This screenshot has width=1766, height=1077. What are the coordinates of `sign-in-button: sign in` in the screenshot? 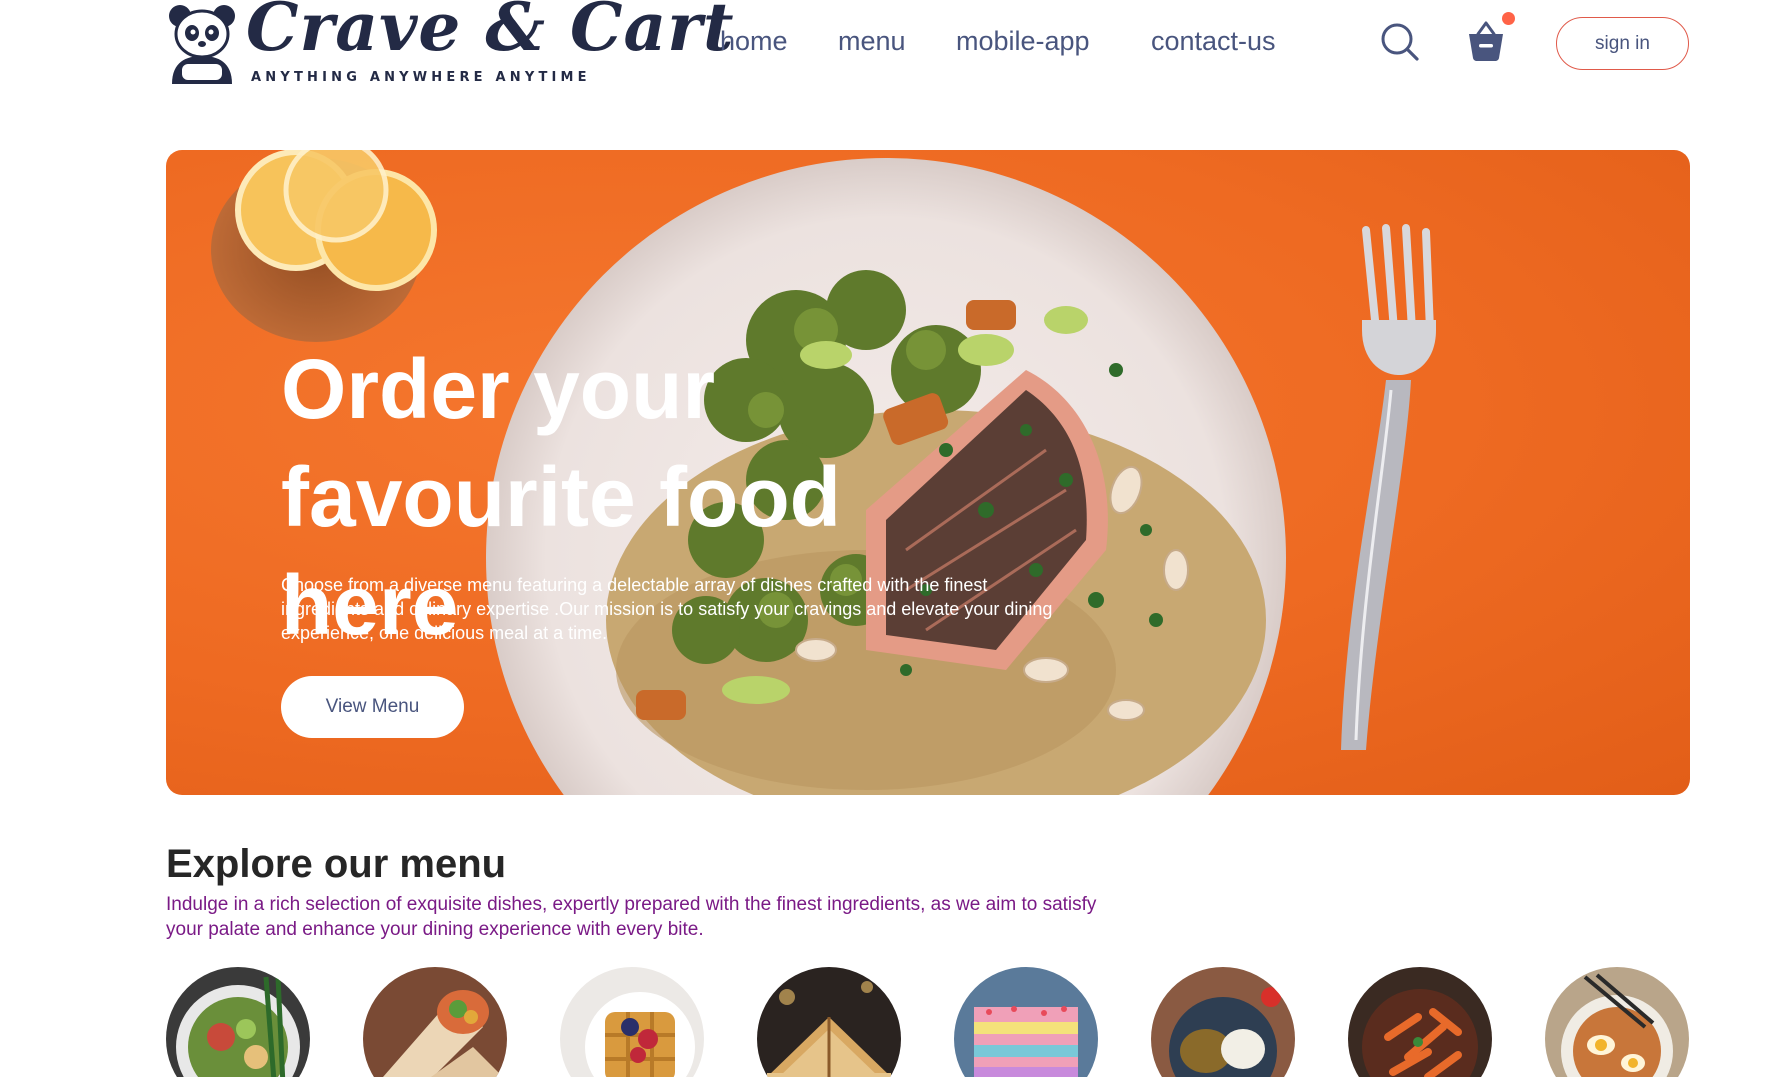 It's located at (1622, 43).